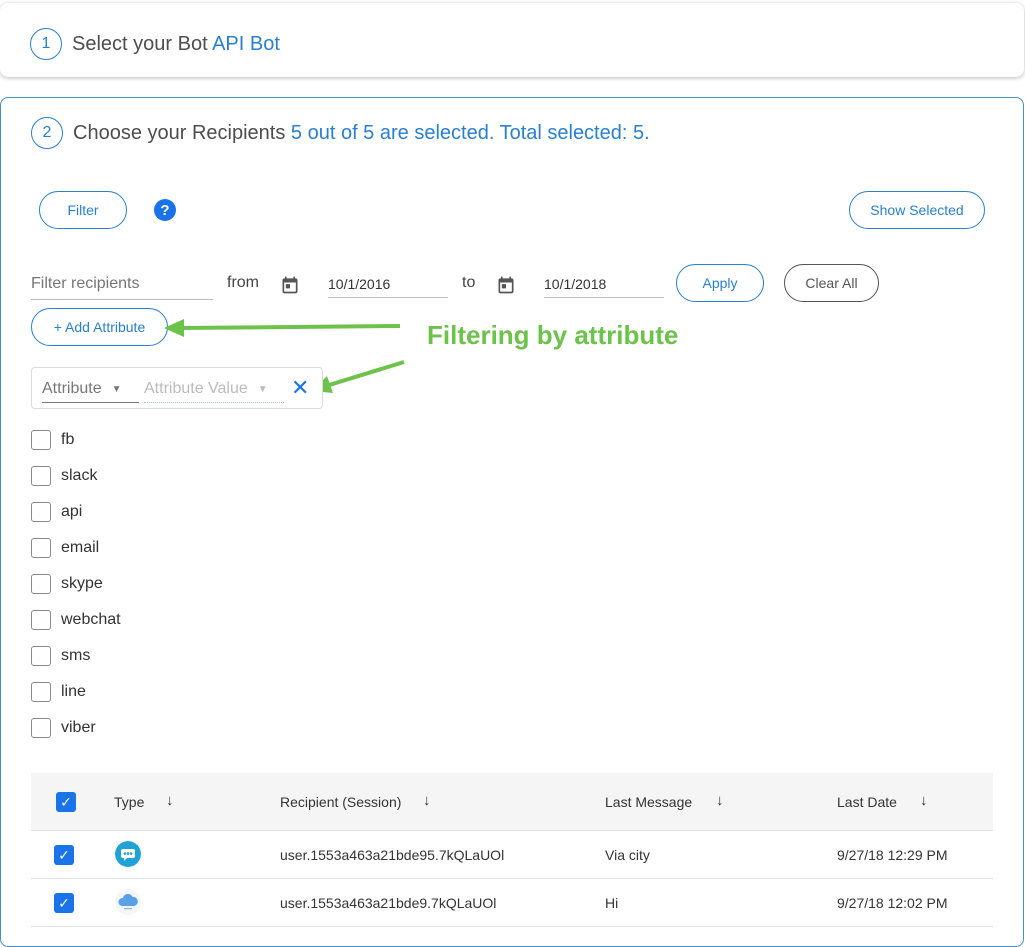 This screenshot has height=947, width=1025. I want to click on attribute-value-select: Attribute Value ▼, so click(214, 389).